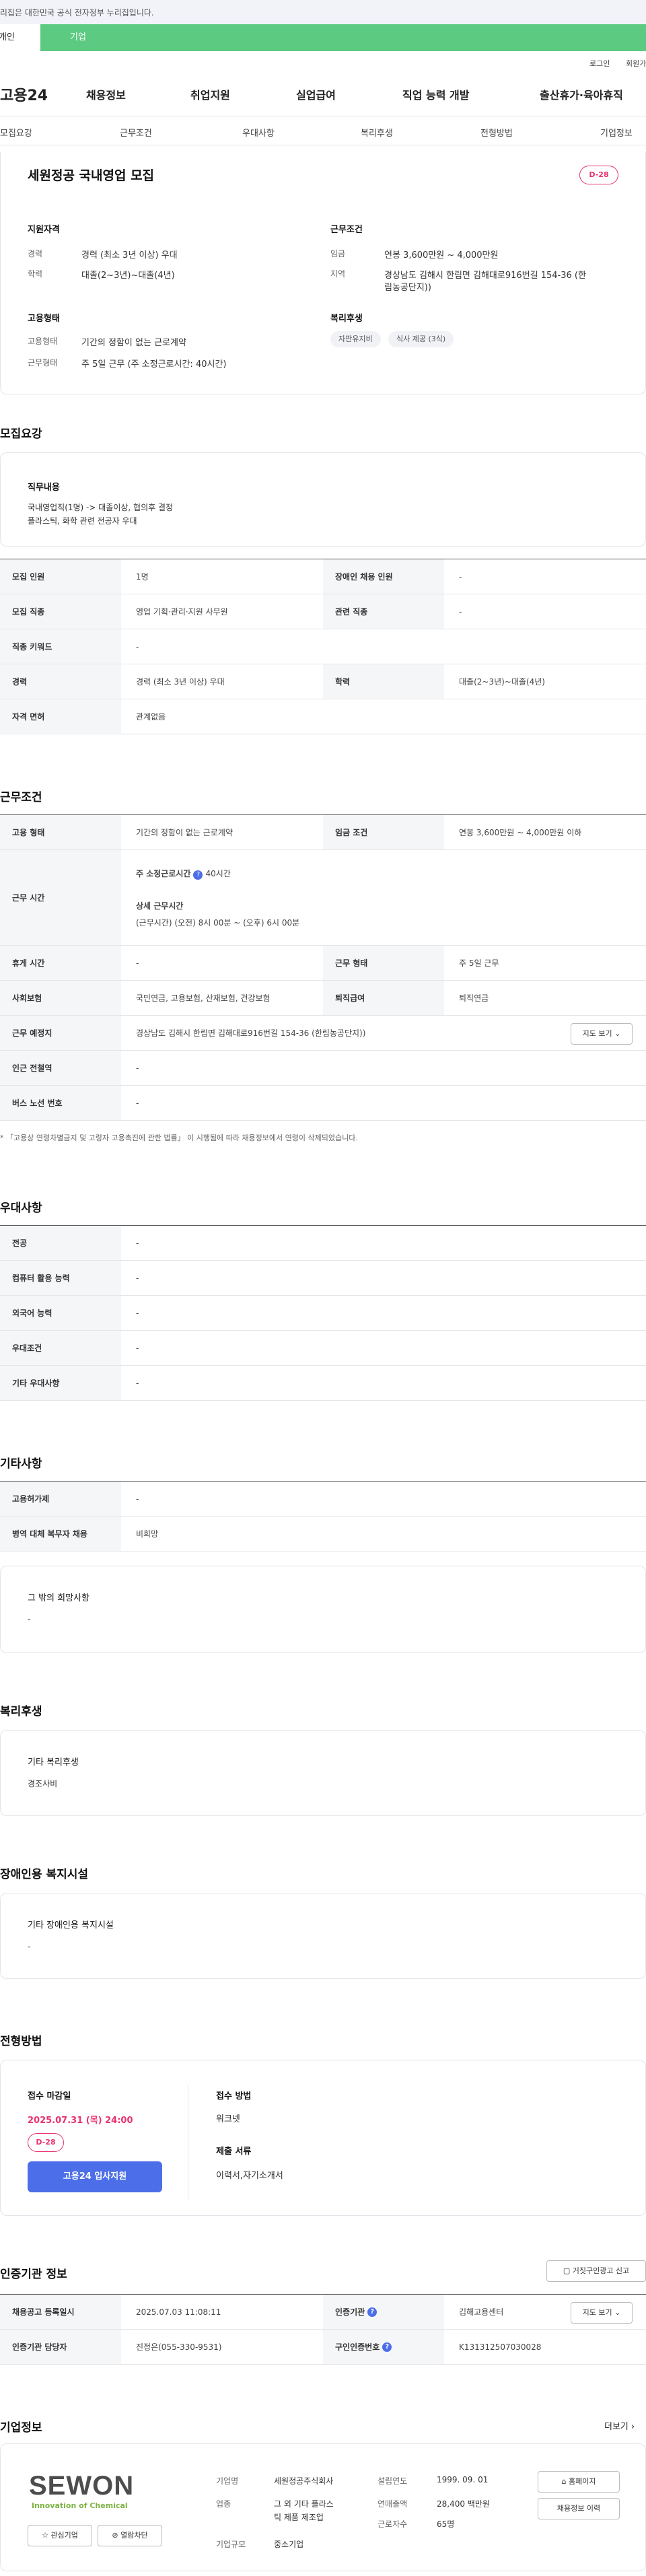  Describe the element at coordinates (43, 341) in the screenshot. I see `emptype-label: 고용형태` at that location.